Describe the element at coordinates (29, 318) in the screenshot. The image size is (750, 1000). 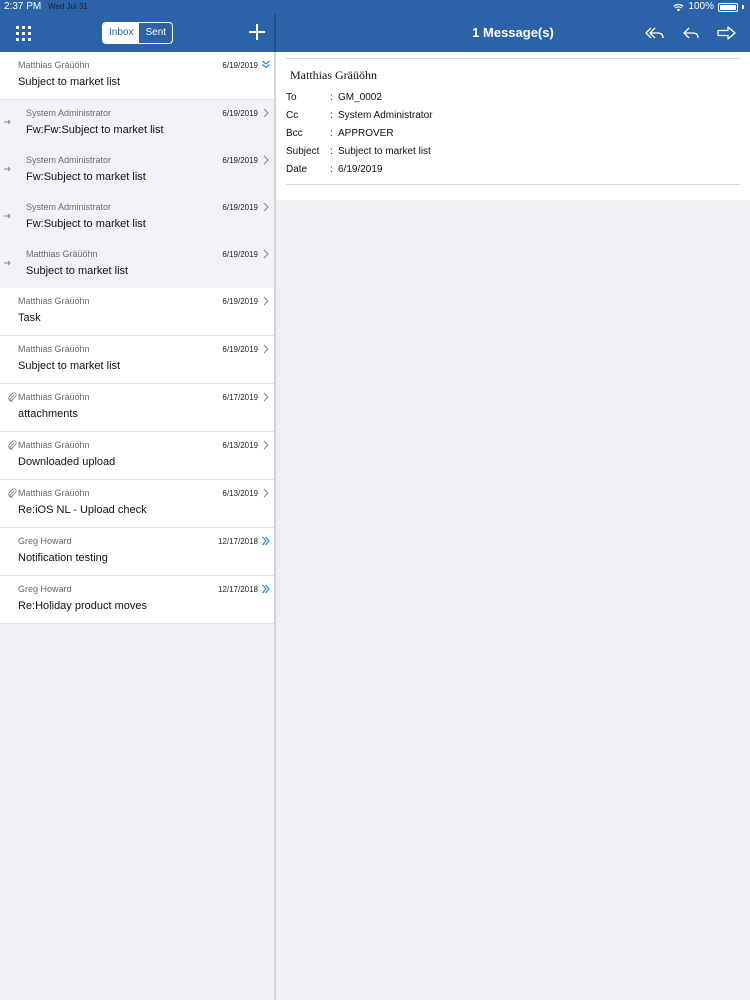
I see `message-subject: Task` at that location.